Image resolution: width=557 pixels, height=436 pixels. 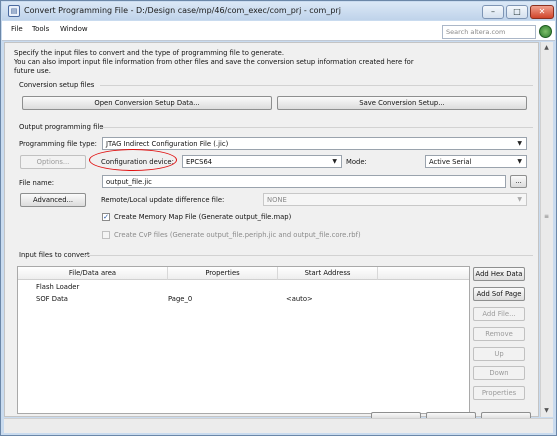 I want to click on vertical-scrollbar, so click(x=546, y=229).